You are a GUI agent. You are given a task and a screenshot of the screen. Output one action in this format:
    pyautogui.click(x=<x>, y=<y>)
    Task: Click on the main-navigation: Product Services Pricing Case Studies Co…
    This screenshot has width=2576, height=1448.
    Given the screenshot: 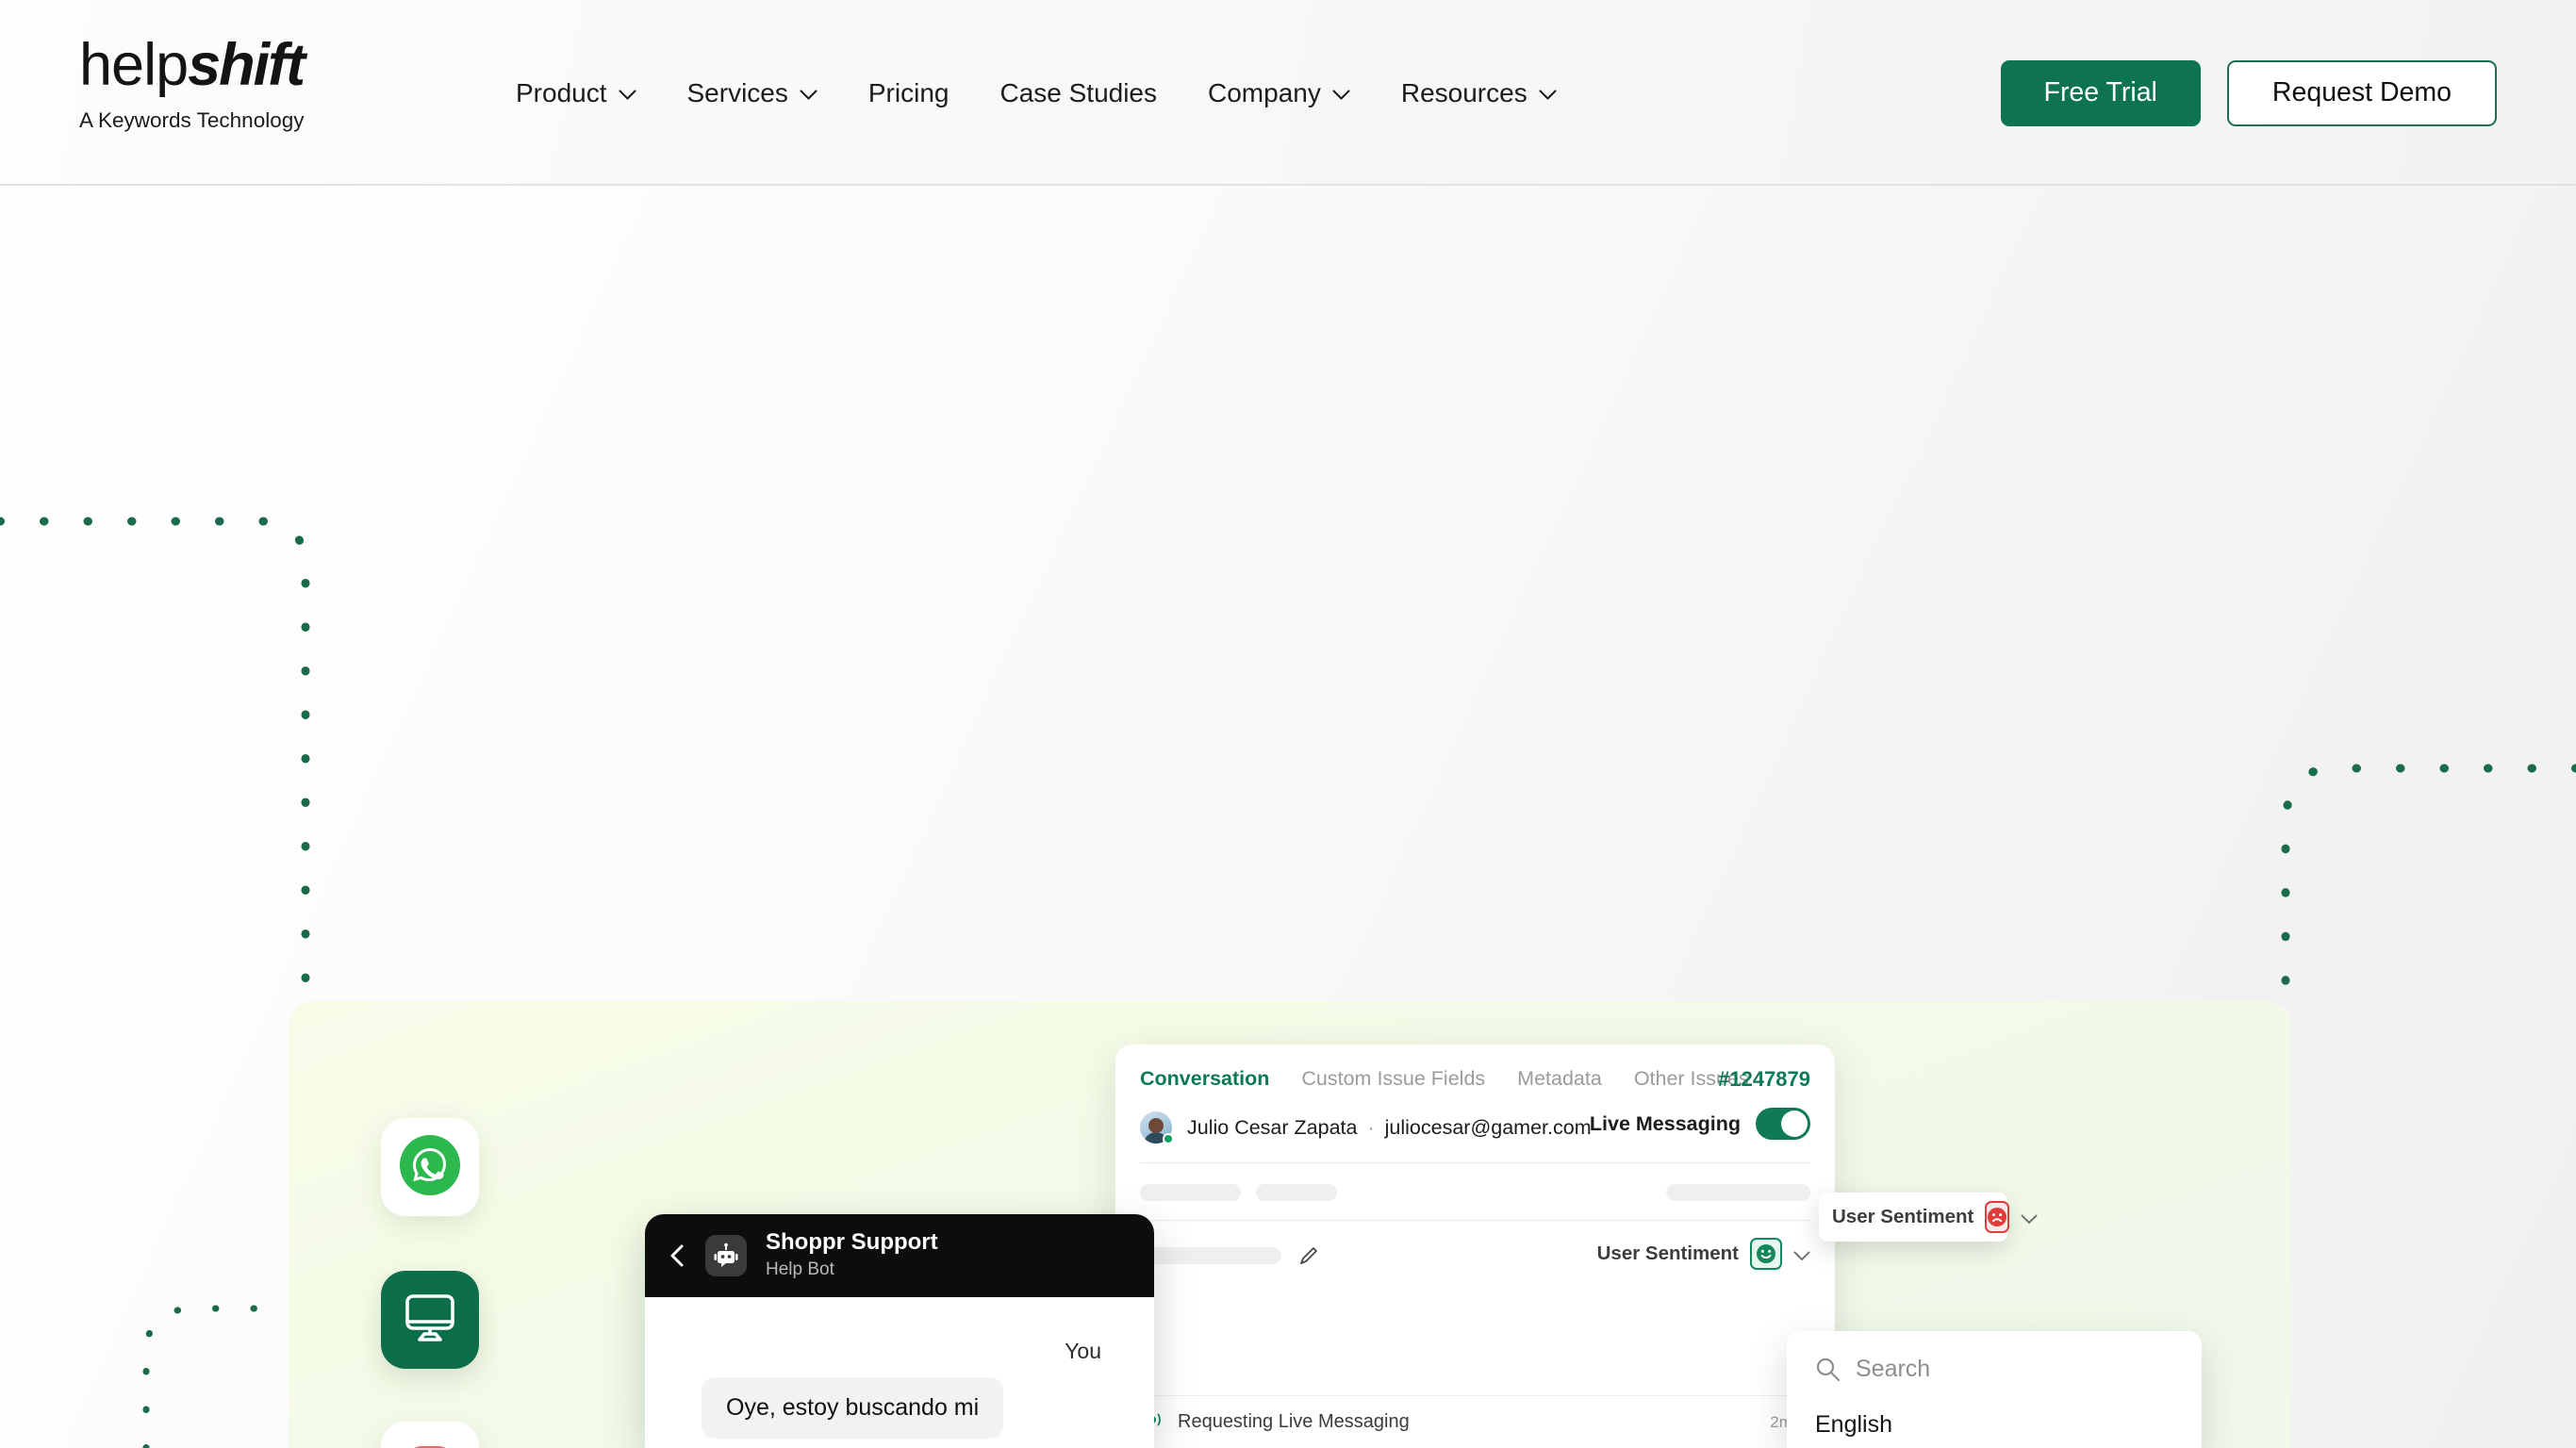 What is the action you would take?
    pyautogui.click(x=1036, y=93)
    